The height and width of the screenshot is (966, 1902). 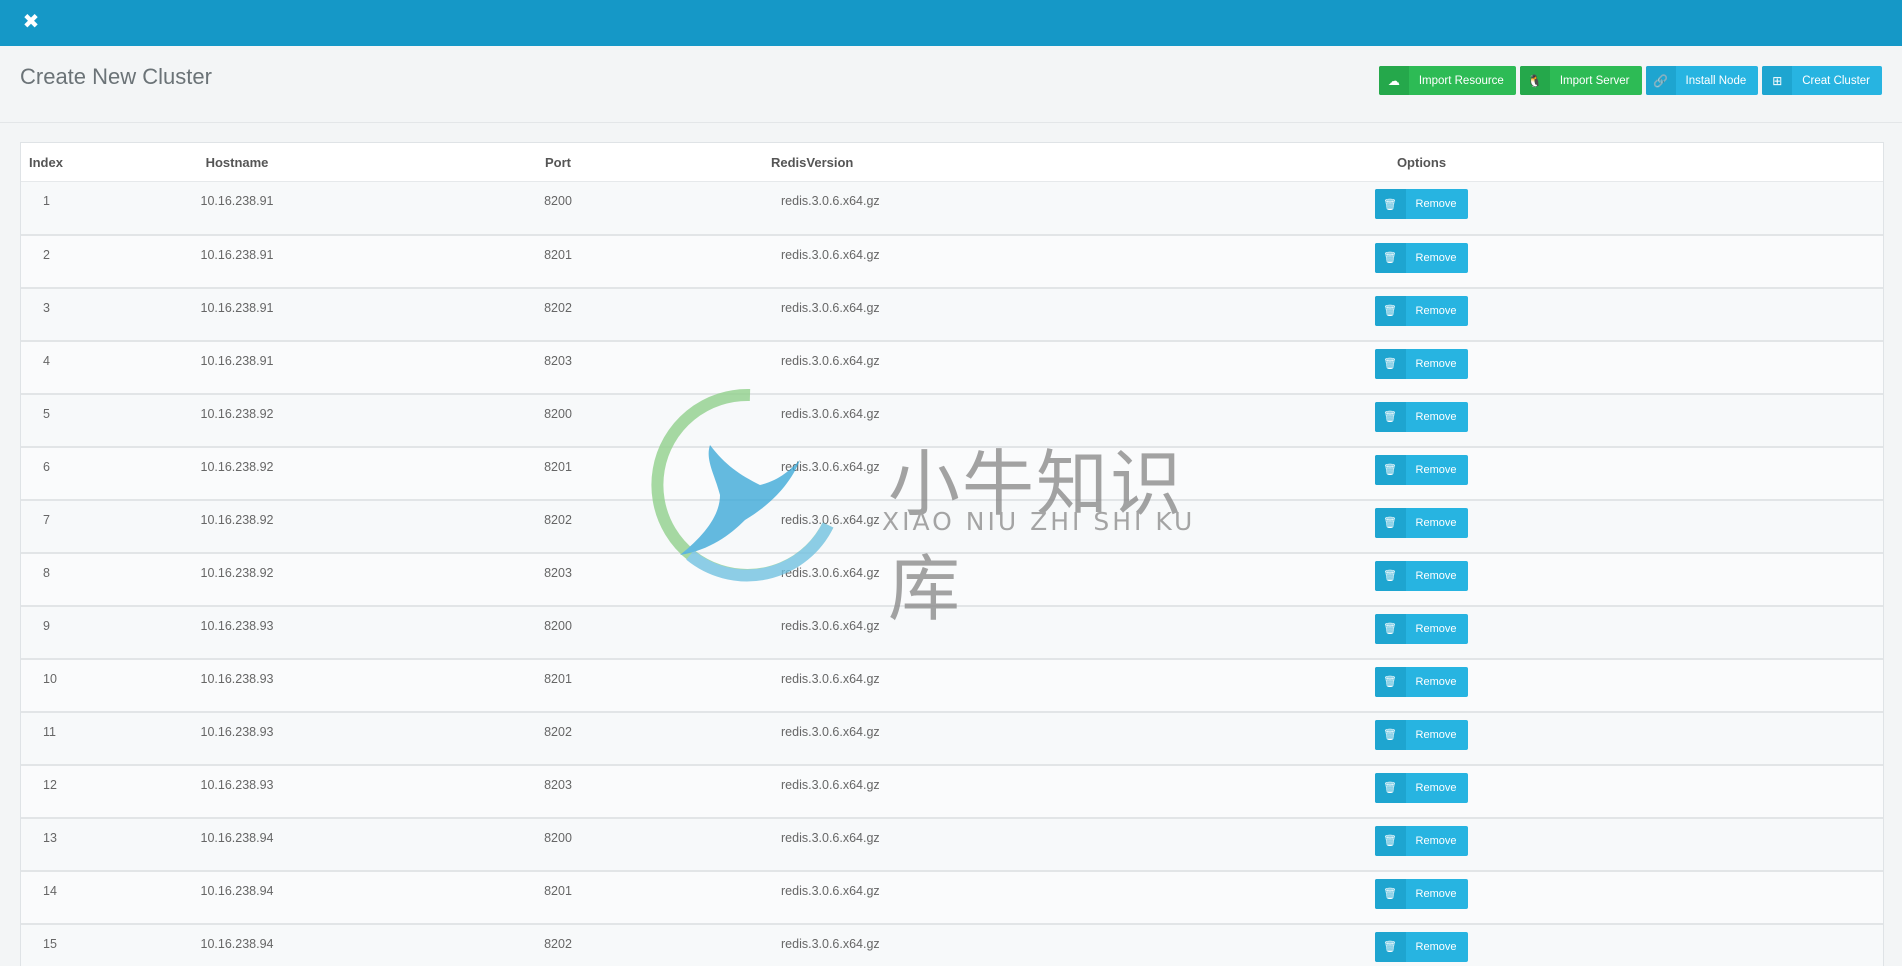 What do you see at coordinates (73, 314) in the screenshot?
I see `cell-index: 3` at bounding box center [73, 314].